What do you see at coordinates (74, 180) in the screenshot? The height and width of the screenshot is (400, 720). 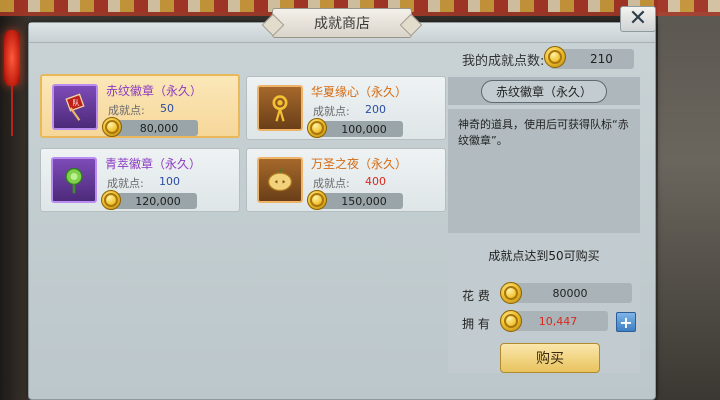 I see `green-fan-icon` at bounding box center [74, 180].